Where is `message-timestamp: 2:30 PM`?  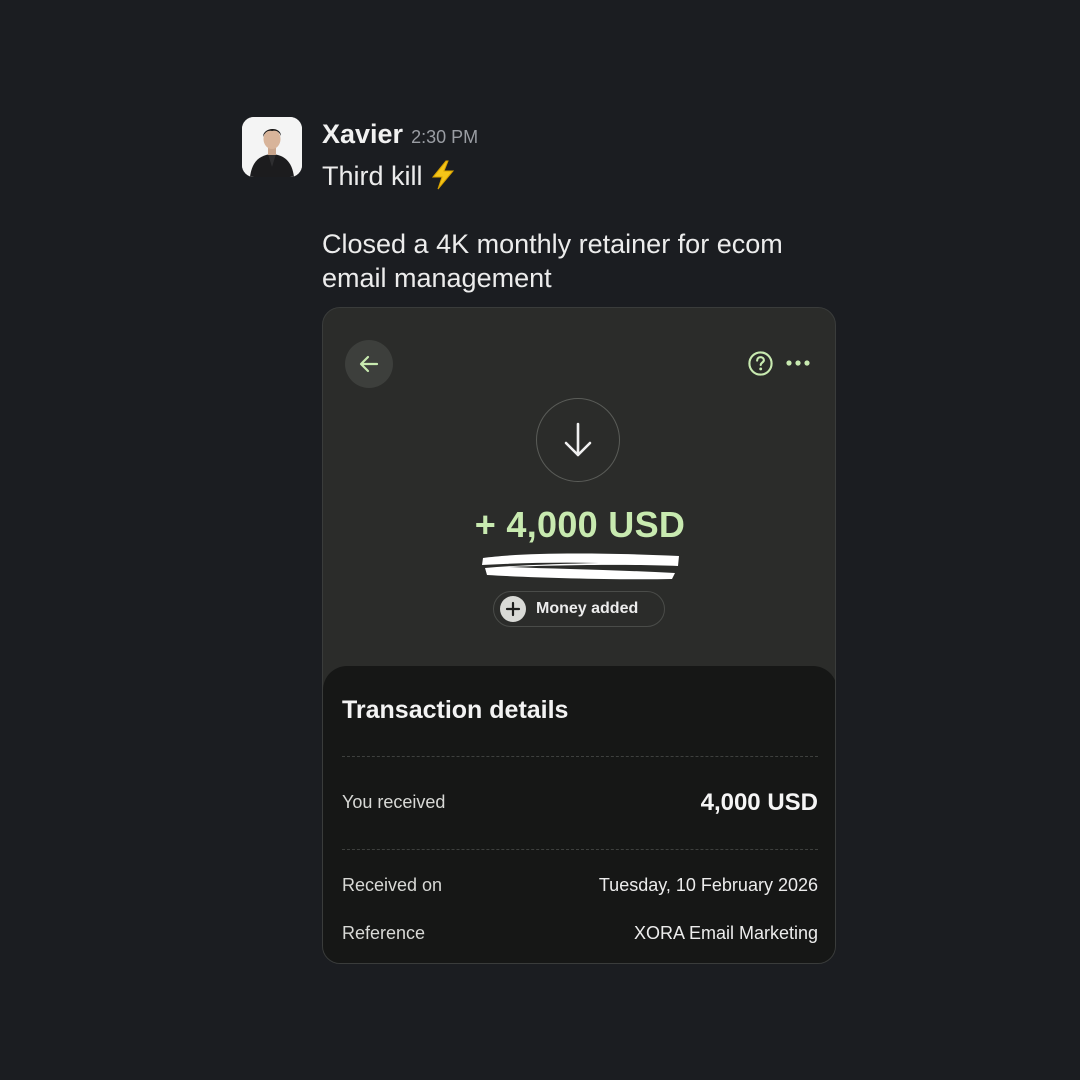 message-timestamp: 2:30 PM is located at coordinates (444, 137).